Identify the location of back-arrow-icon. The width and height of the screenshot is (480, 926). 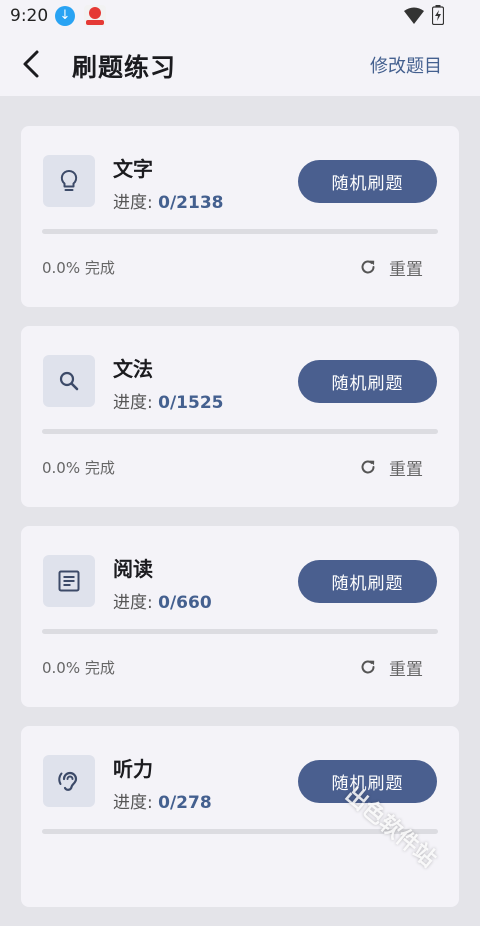
(31, 64).